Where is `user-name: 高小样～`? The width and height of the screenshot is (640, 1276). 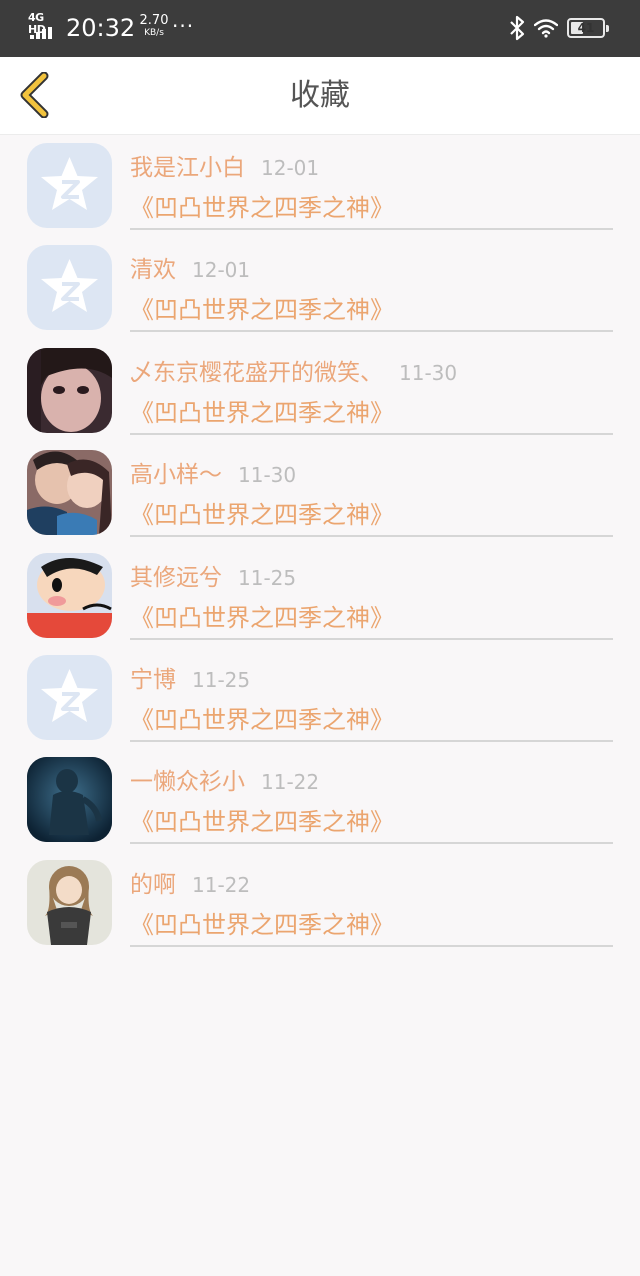
user-name: 高小样～ is located at coordinates (176, 475).